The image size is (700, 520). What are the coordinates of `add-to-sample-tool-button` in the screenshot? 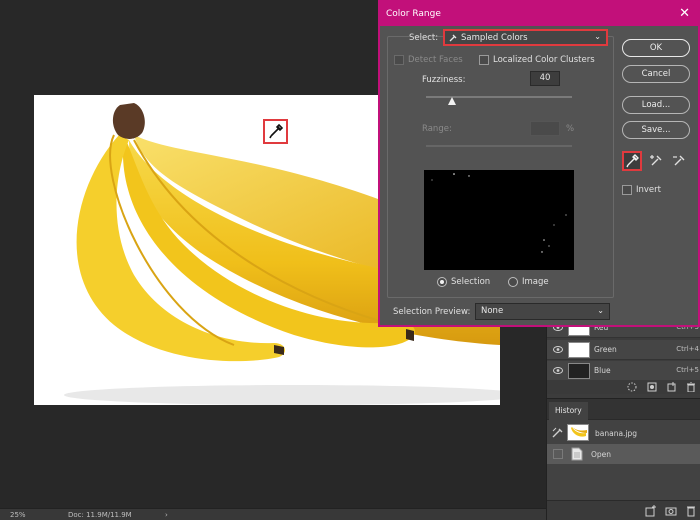 It's located at (658, 163).